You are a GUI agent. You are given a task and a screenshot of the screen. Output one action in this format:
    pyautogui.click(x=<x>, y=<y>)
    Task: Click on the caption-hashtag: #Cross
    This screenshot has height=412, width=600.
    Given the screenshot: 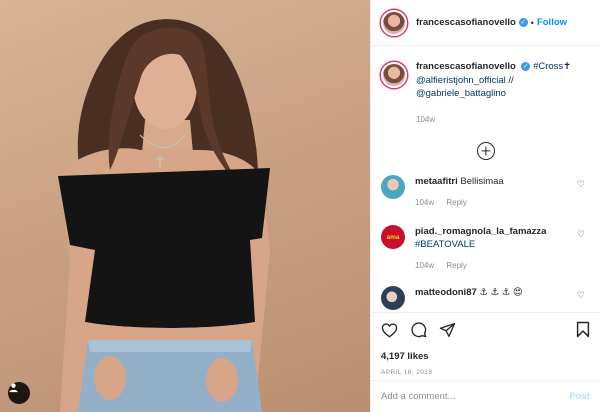 What is the action you would take?
    pyautogui.click(x=548, y=66)
    